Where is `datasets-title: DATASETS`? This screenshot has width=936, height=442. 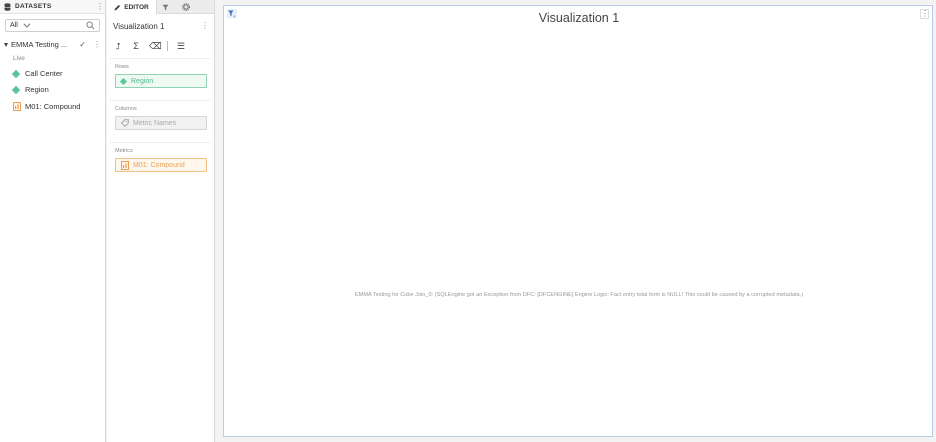 datasets-title: DATASETS is located at coordinates (33, 6).